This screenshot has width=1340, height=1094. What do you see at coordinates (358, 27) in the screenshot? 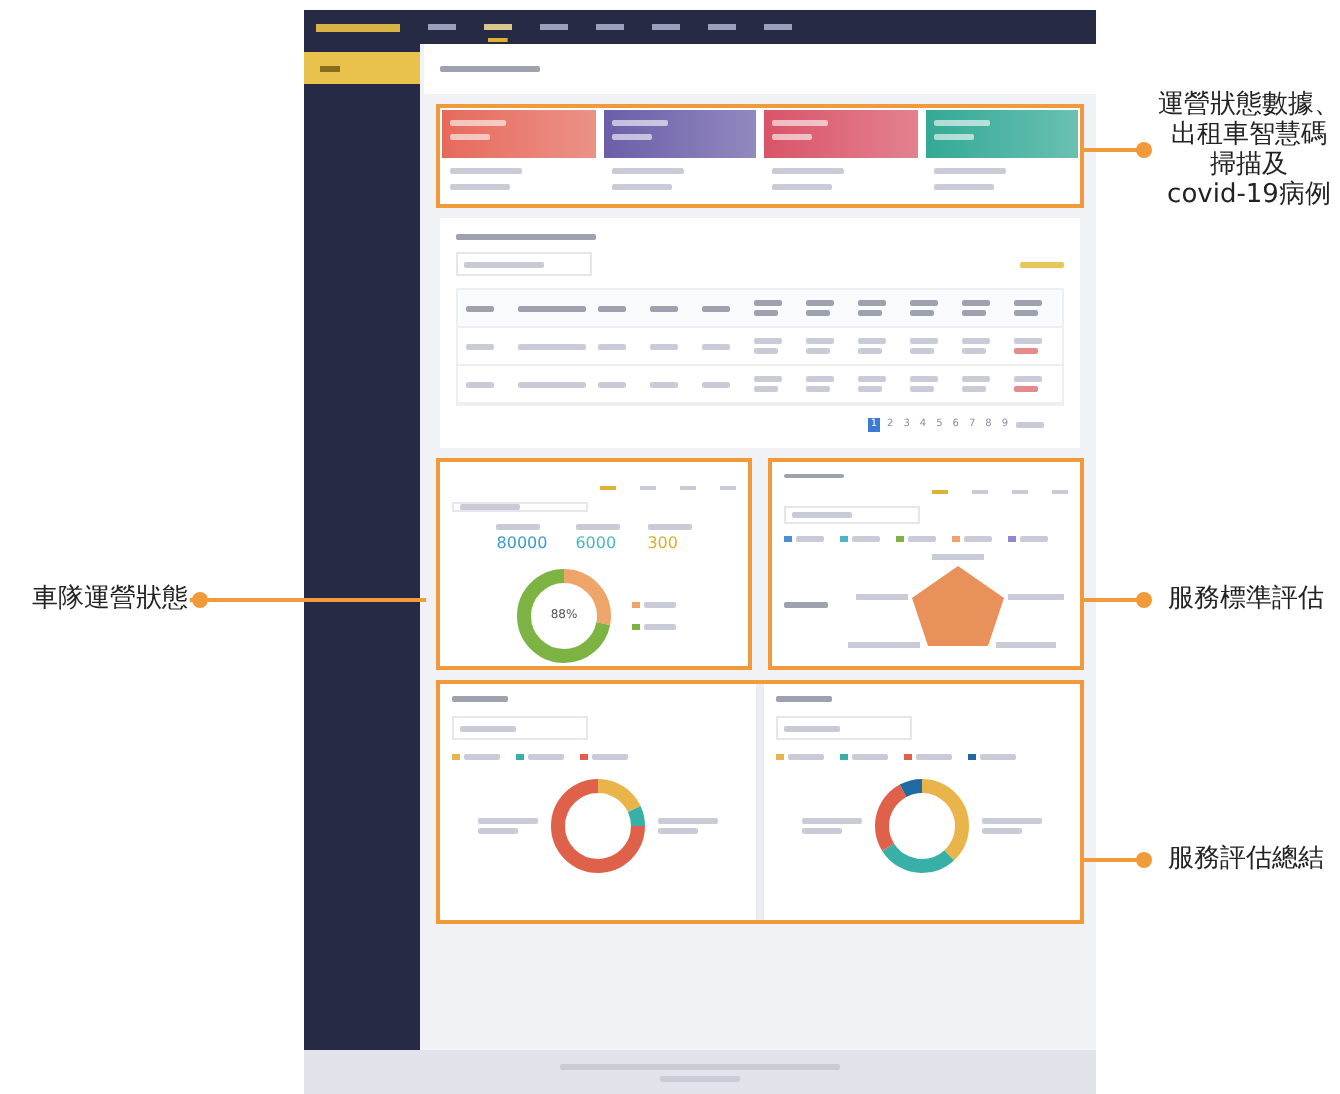
I see `logo-text-blurred` at bounding box center [358, 27].